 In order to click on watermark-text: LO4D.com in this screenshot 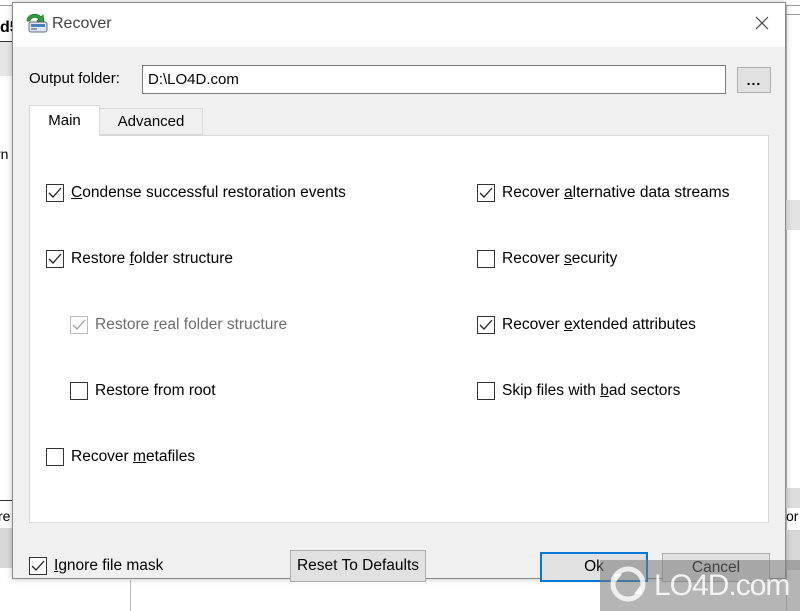, I will do `click(722, 585)`.